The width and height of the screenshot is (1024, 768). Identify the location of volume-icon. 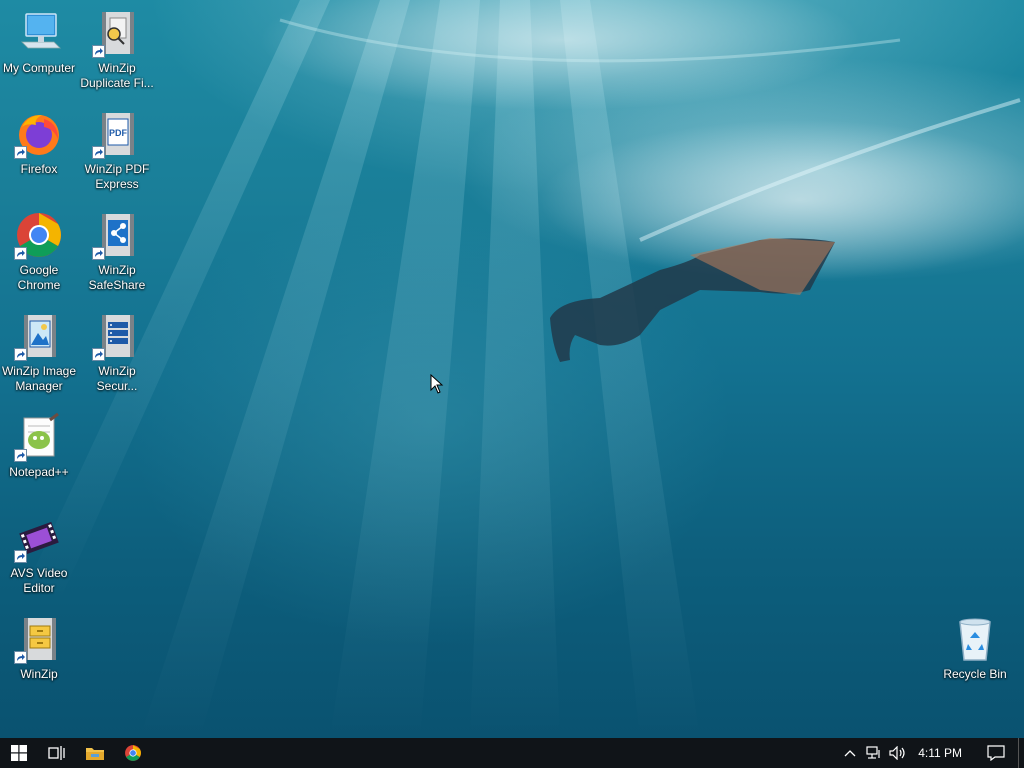
(897, 753).